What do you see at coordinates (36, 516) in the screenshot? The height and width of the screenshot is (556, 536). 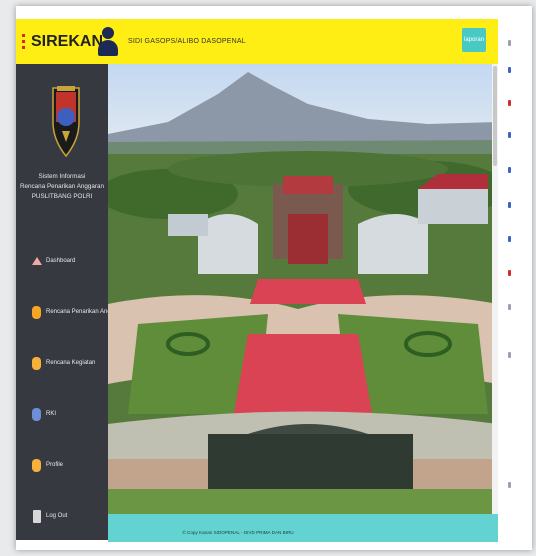 I see `logout-icon` at bounding box center [36, 516].